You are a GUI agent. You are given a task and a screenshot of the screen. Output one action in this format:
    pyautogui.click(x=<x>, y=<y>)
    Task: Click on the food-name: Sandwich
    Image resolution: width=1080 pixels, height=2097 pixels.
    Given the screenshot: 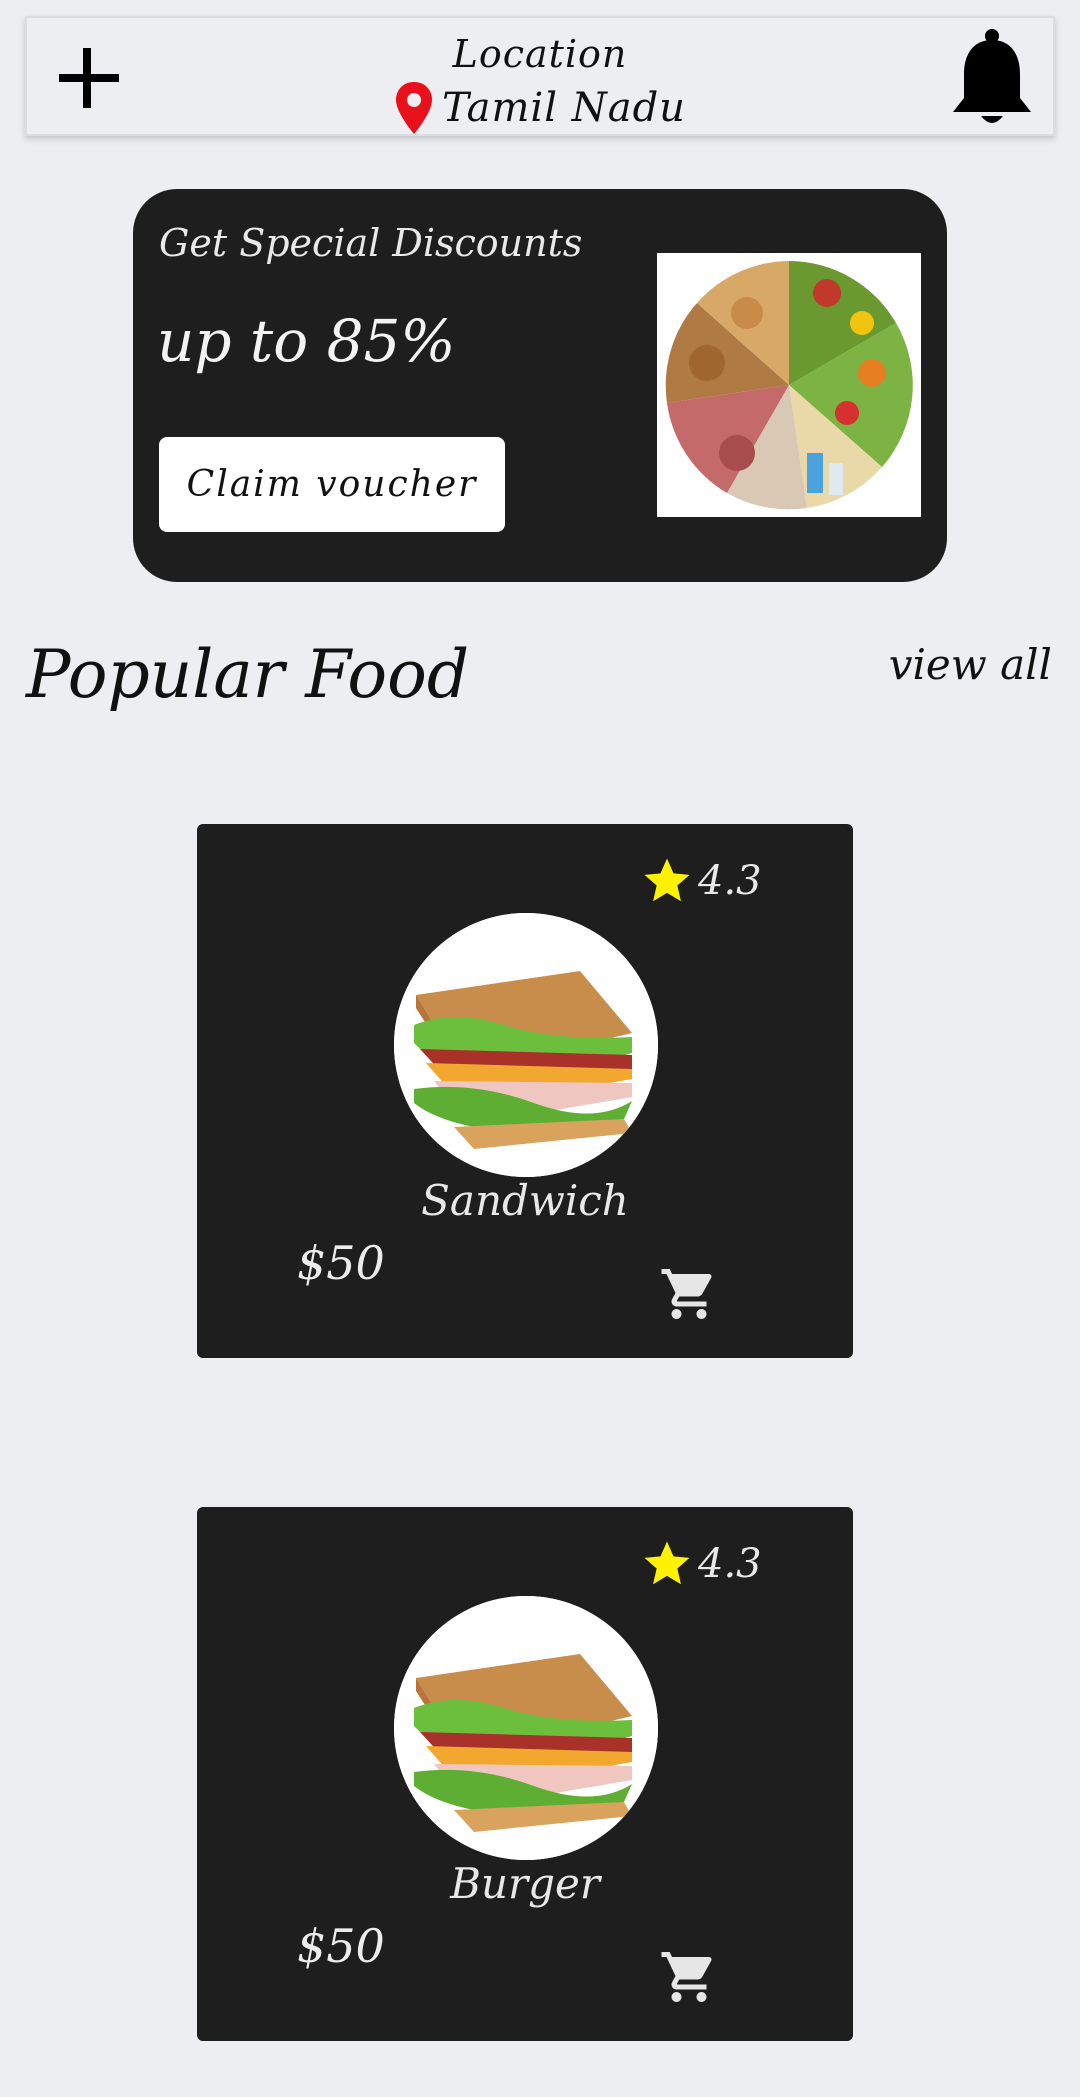 What is the action you would take?
    pyautogui.click(x=525, y=1200)
    